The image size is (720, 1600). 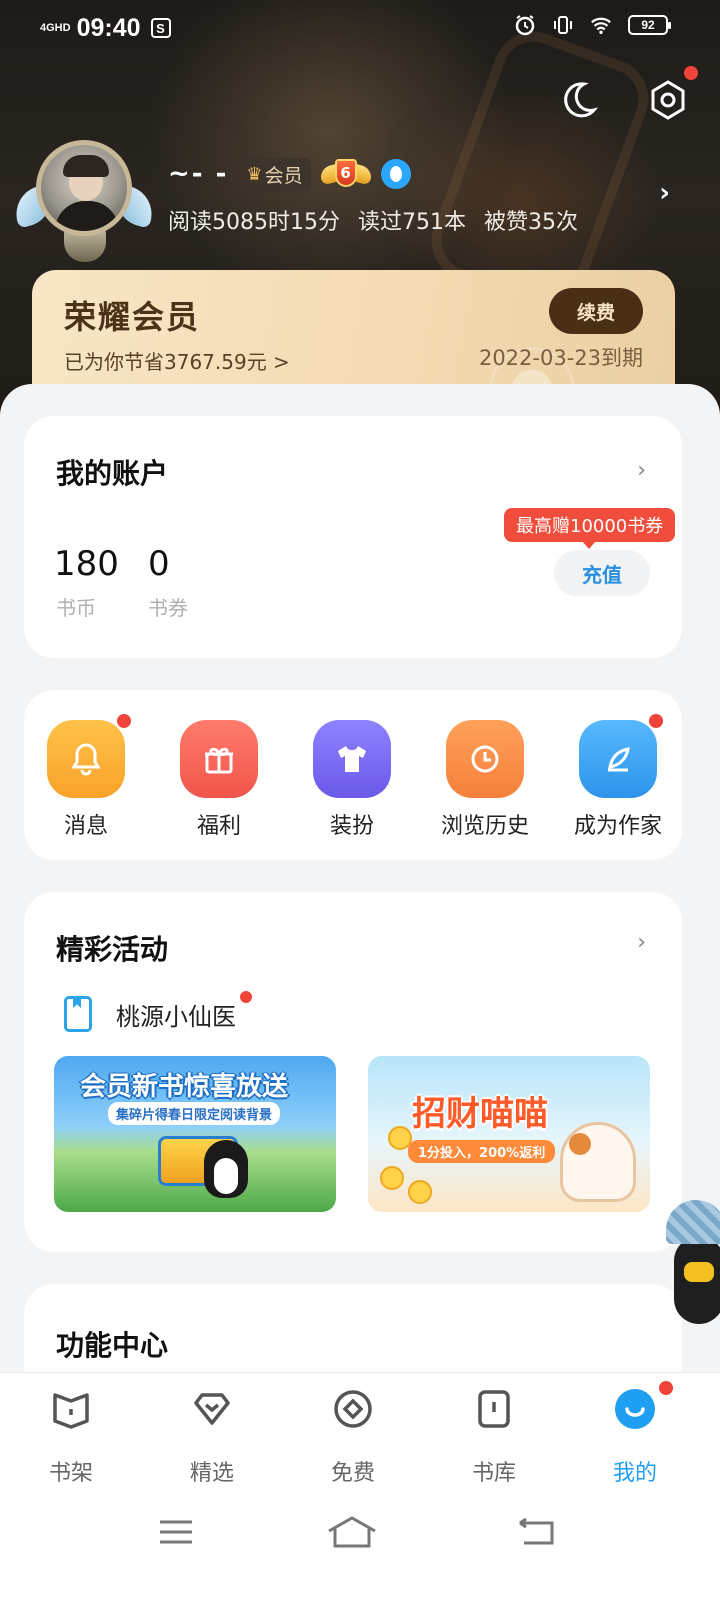 I want to click on free-icon, so click(x=353, y=1409).